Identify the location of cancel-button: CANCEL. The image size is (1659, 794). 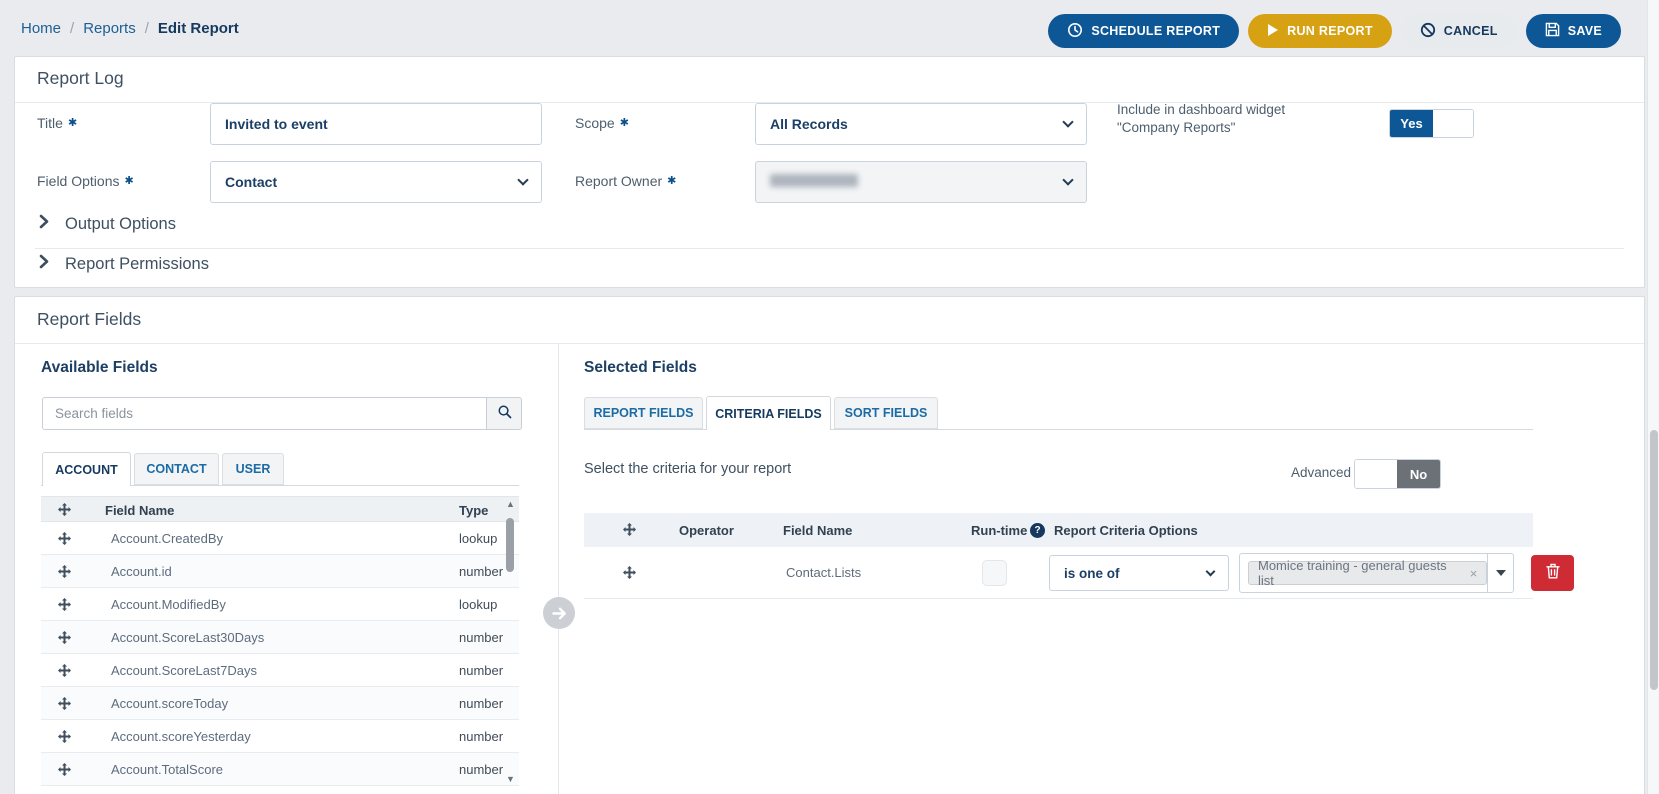
(1458, 31).